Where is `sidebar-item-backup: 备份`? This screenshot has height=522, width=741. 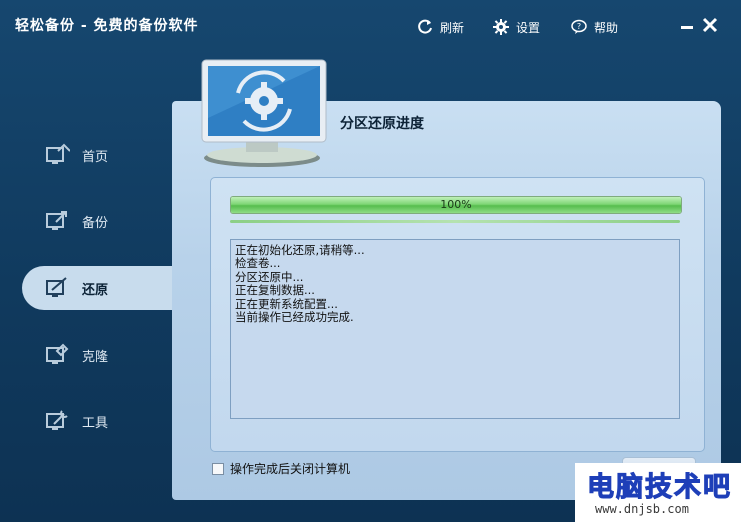 sidebar-item-backup: 备份 is located at coordinates (97, 221).